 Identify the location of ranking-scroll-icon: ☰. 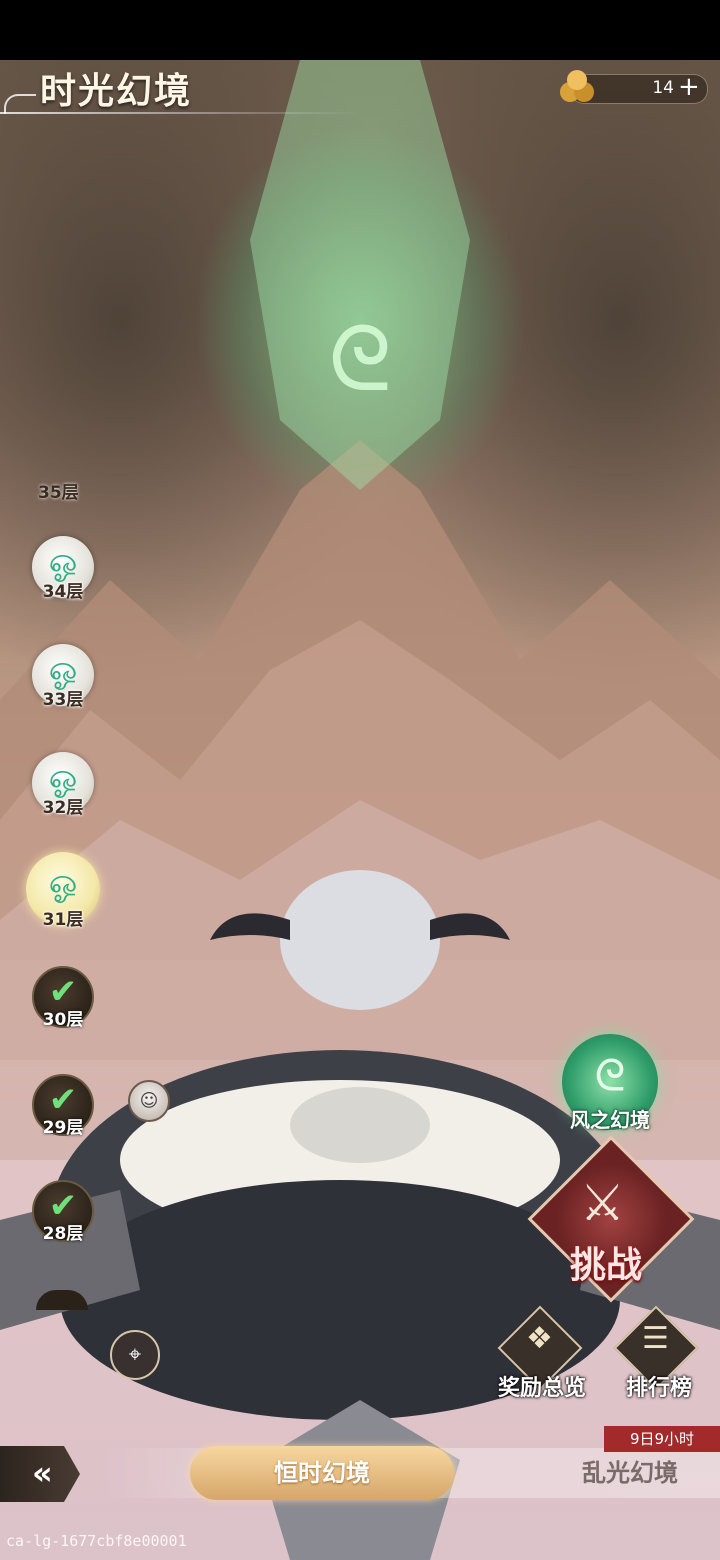
(655, 1338).